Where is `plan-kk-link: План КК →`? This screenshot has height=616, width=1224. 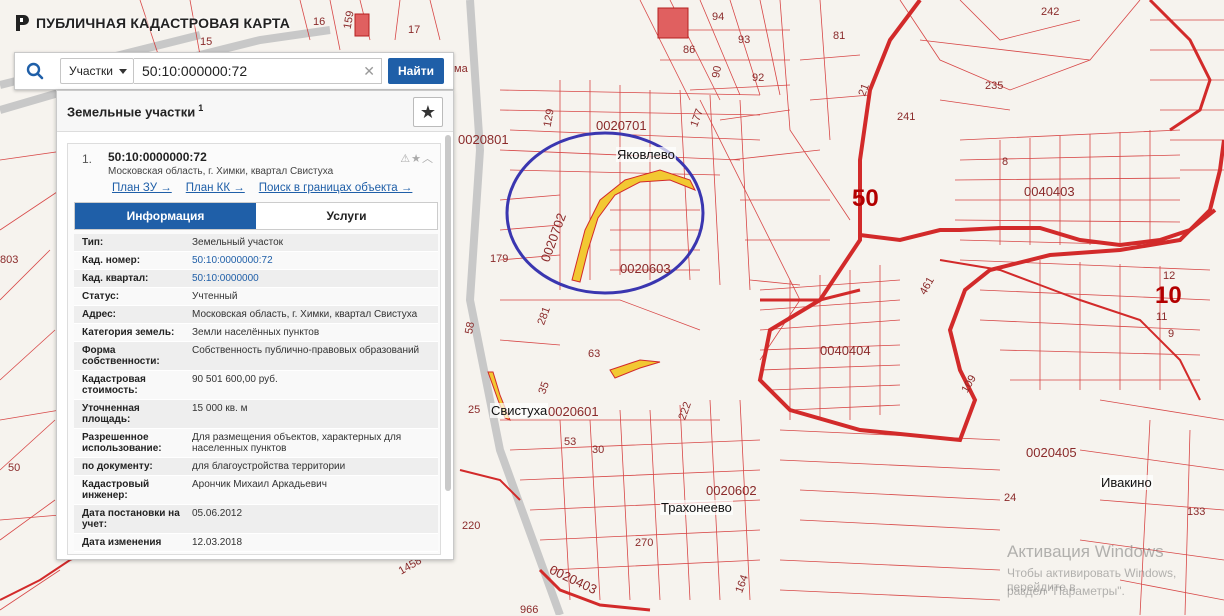
plan-kk-link: План КК → is located at coordinates (215, 188).